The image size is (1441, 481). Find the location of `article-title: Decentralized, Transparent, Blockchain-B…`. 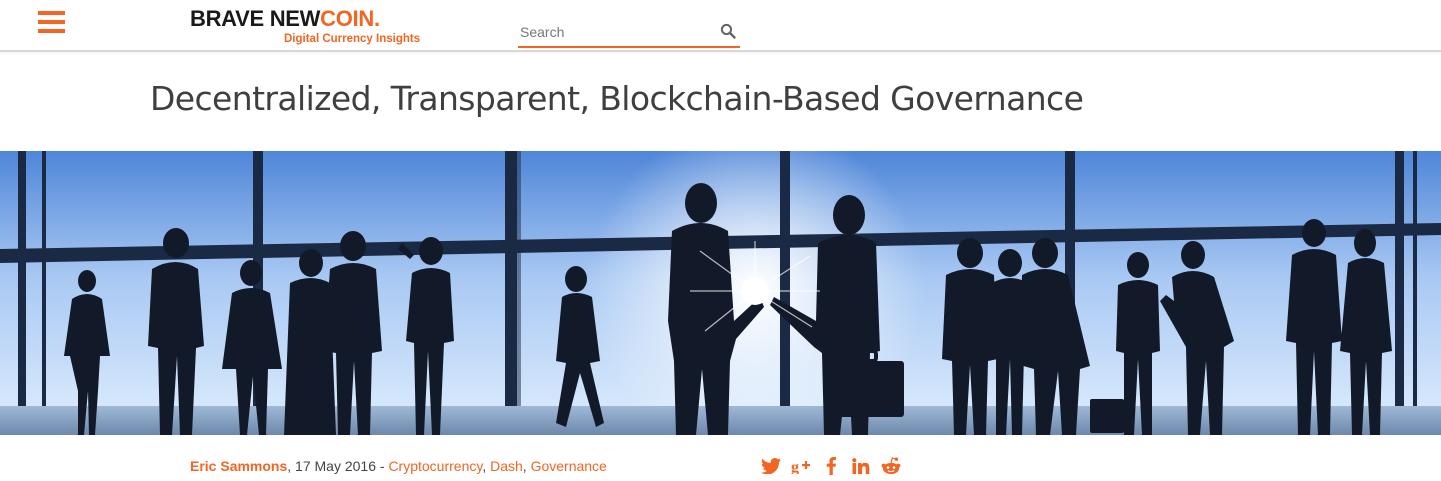

article-title: Decentralized, Transparent, Blockchain-B… is located at coordinates (617, 98).